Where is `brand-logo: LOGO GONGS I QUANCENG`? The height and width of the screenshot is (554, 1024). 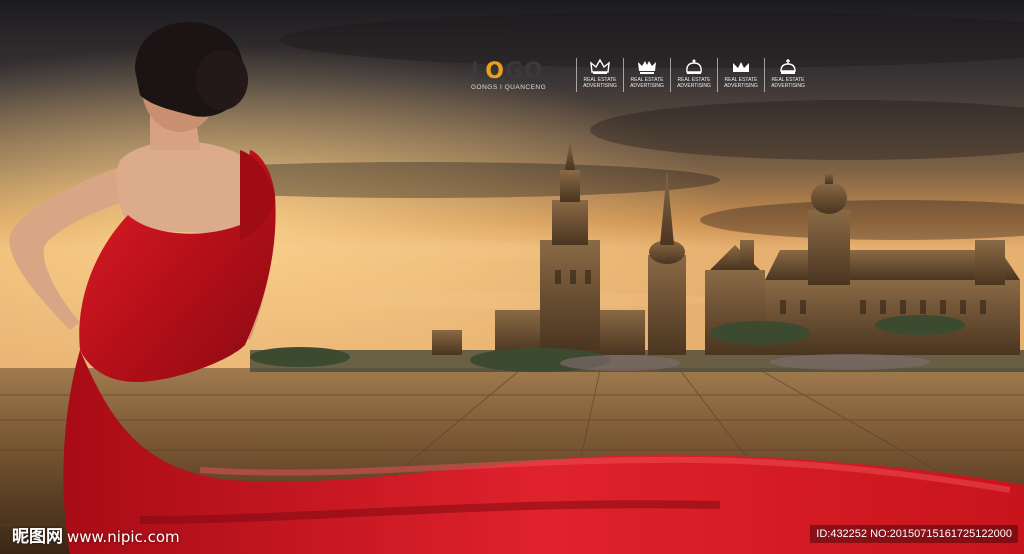
brand-logo: LOGO GONGS I QUANCENG is located at coordinates (516, 76).